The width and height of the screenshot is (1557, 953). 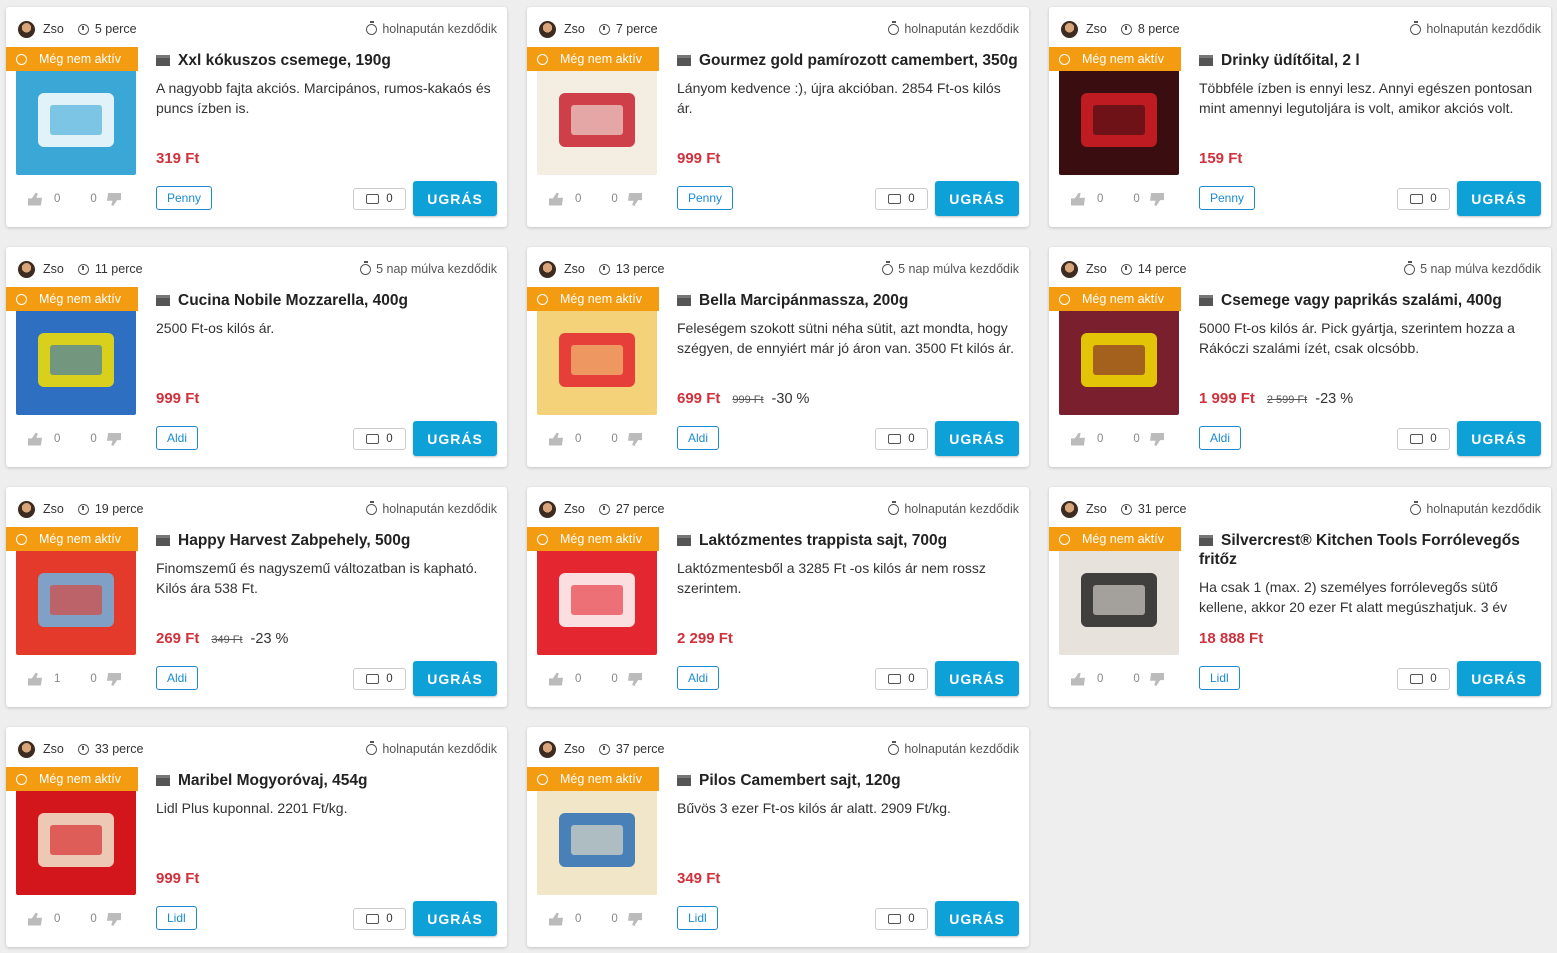 I want to click on deal-title: Csemege vagy paprikás szalámi, 400g, so click(x=1361, y=300).